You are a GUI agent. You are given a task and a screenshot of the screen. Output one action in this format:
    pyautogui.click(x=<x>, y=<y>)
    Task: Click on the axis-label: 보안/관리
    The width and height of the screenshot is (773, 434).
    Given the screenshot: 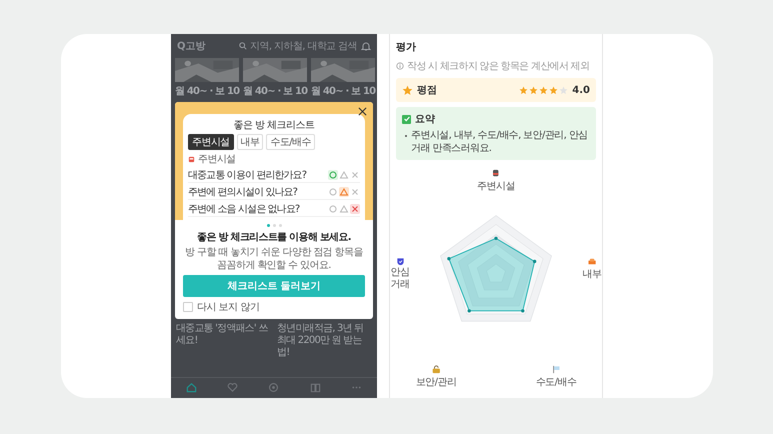 What is the action you would take?
    pyautogui.click(x=436, y=382)
    